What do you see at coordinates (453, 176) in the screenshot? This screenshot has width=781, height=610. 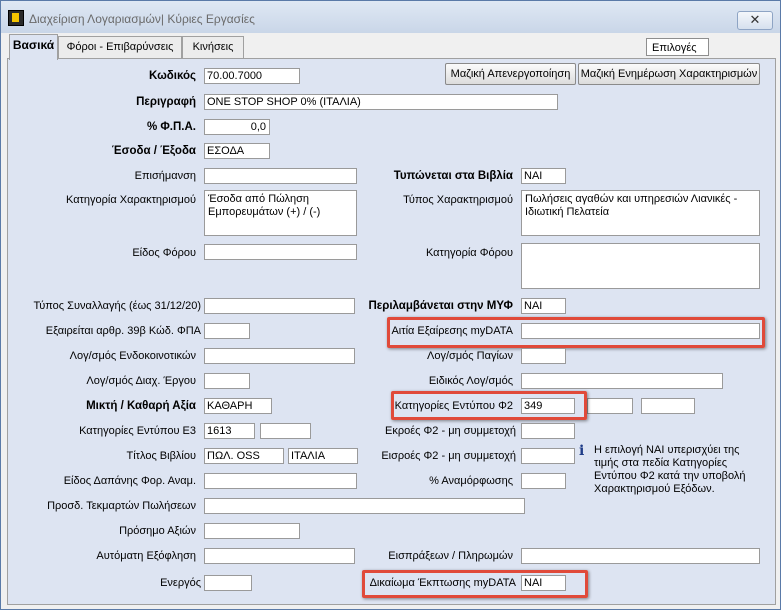 I see `printed-books-label: Τυπώνεται στα Βιβλία` at bounding box center [453, 176].